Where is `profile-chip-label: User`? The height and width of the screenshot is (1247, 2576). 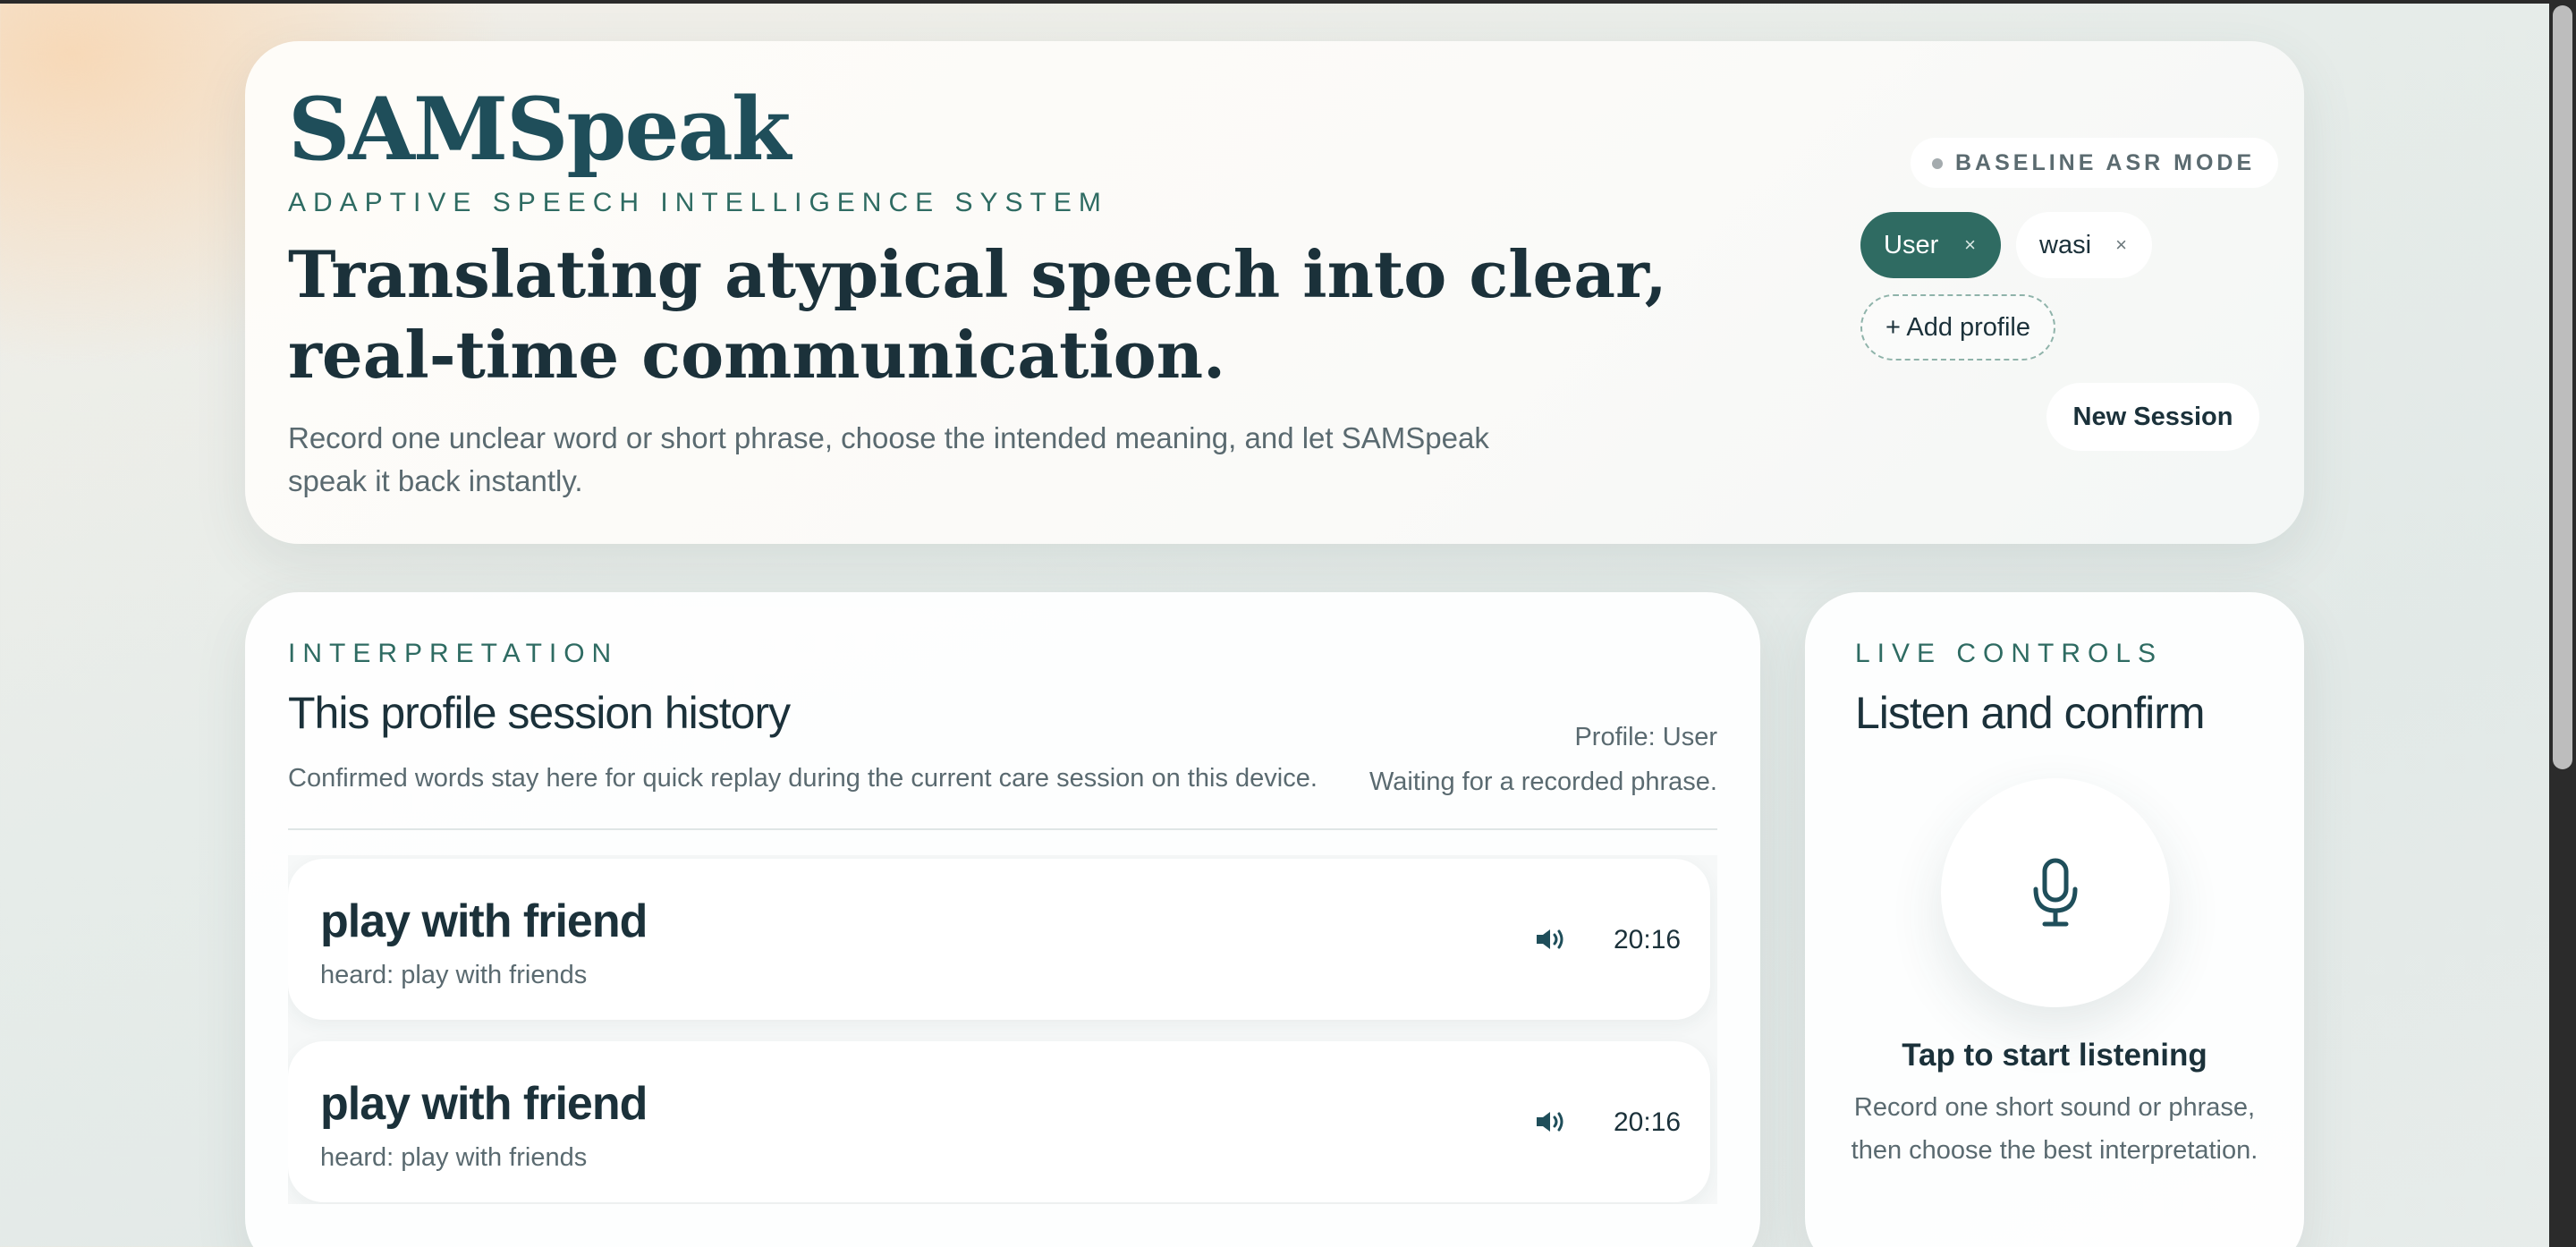 profile-chip-label: User is located at coordinates (1911, 245).